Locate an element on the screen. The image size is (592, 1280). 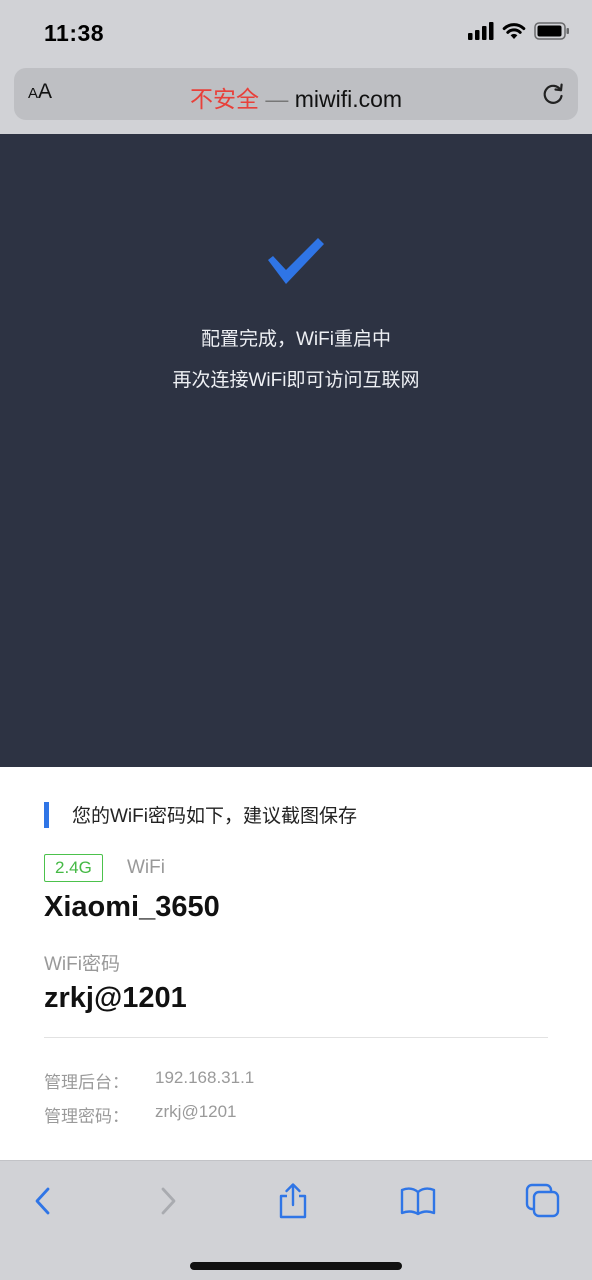
admin-url-value: 192.168.31.1 is located at coordinates (205, 1077).